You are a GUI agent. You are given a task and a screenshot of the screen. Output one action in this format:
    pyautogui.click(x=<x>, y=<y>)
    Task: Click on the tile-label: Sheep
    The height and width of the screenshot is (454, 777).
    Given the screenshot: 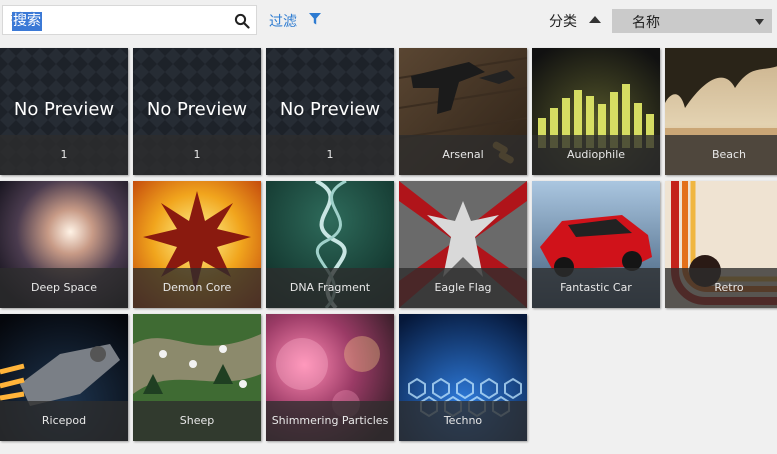 What is the action you would take?
    pyautogui.click(x=197, y=421)
    